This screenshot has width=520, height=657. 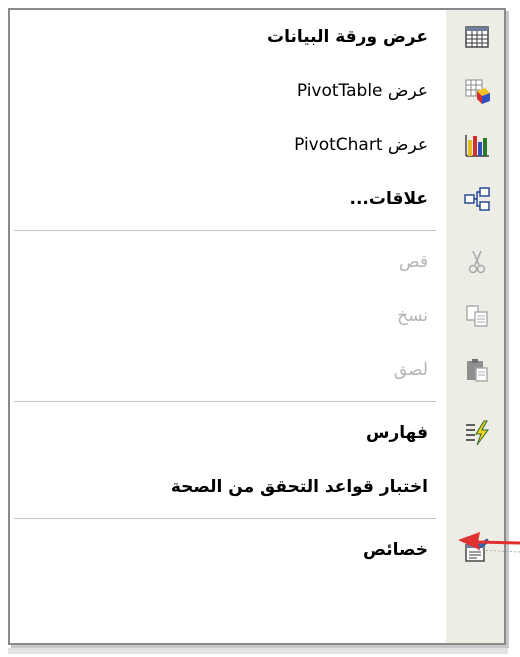 What do you see at coordinates (397, 433) in the screenshot?
I see `menu-item-label: فهارس` at bounding box center [397, 433].